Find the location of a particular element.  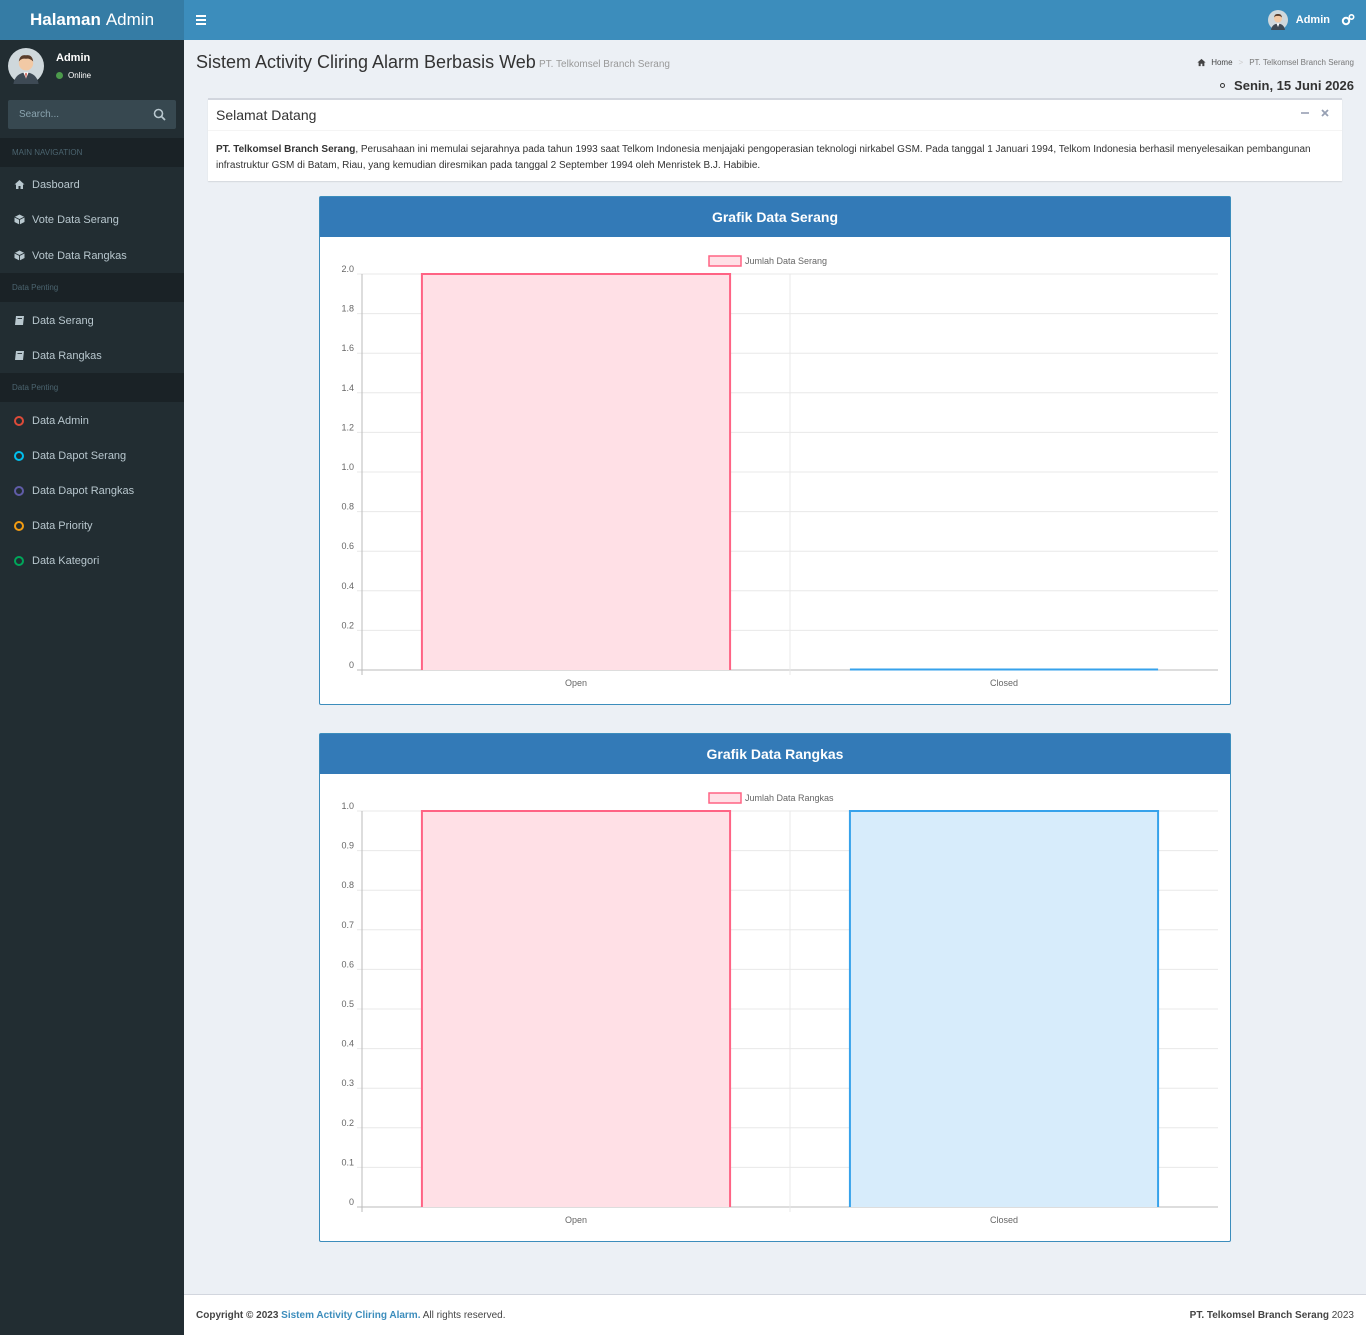

y-tick-label: 0.2 is located at coordinates (347, 1123).